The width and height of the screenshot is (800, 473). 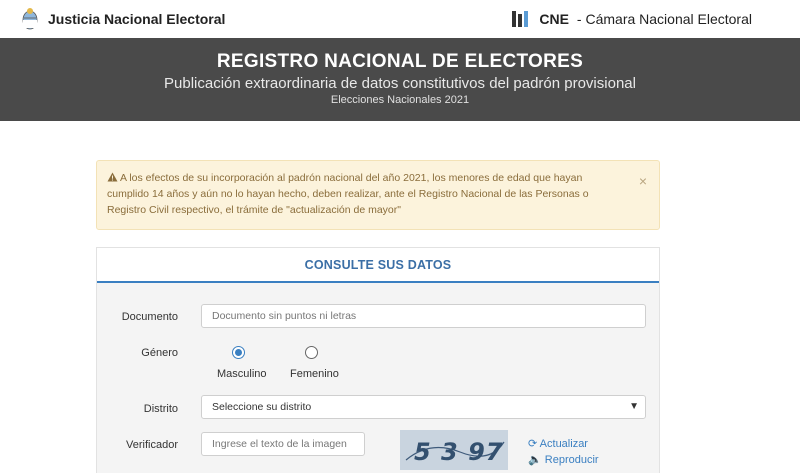 I want to click on refresh-icon: ⟳, so click(x=533, y=444).